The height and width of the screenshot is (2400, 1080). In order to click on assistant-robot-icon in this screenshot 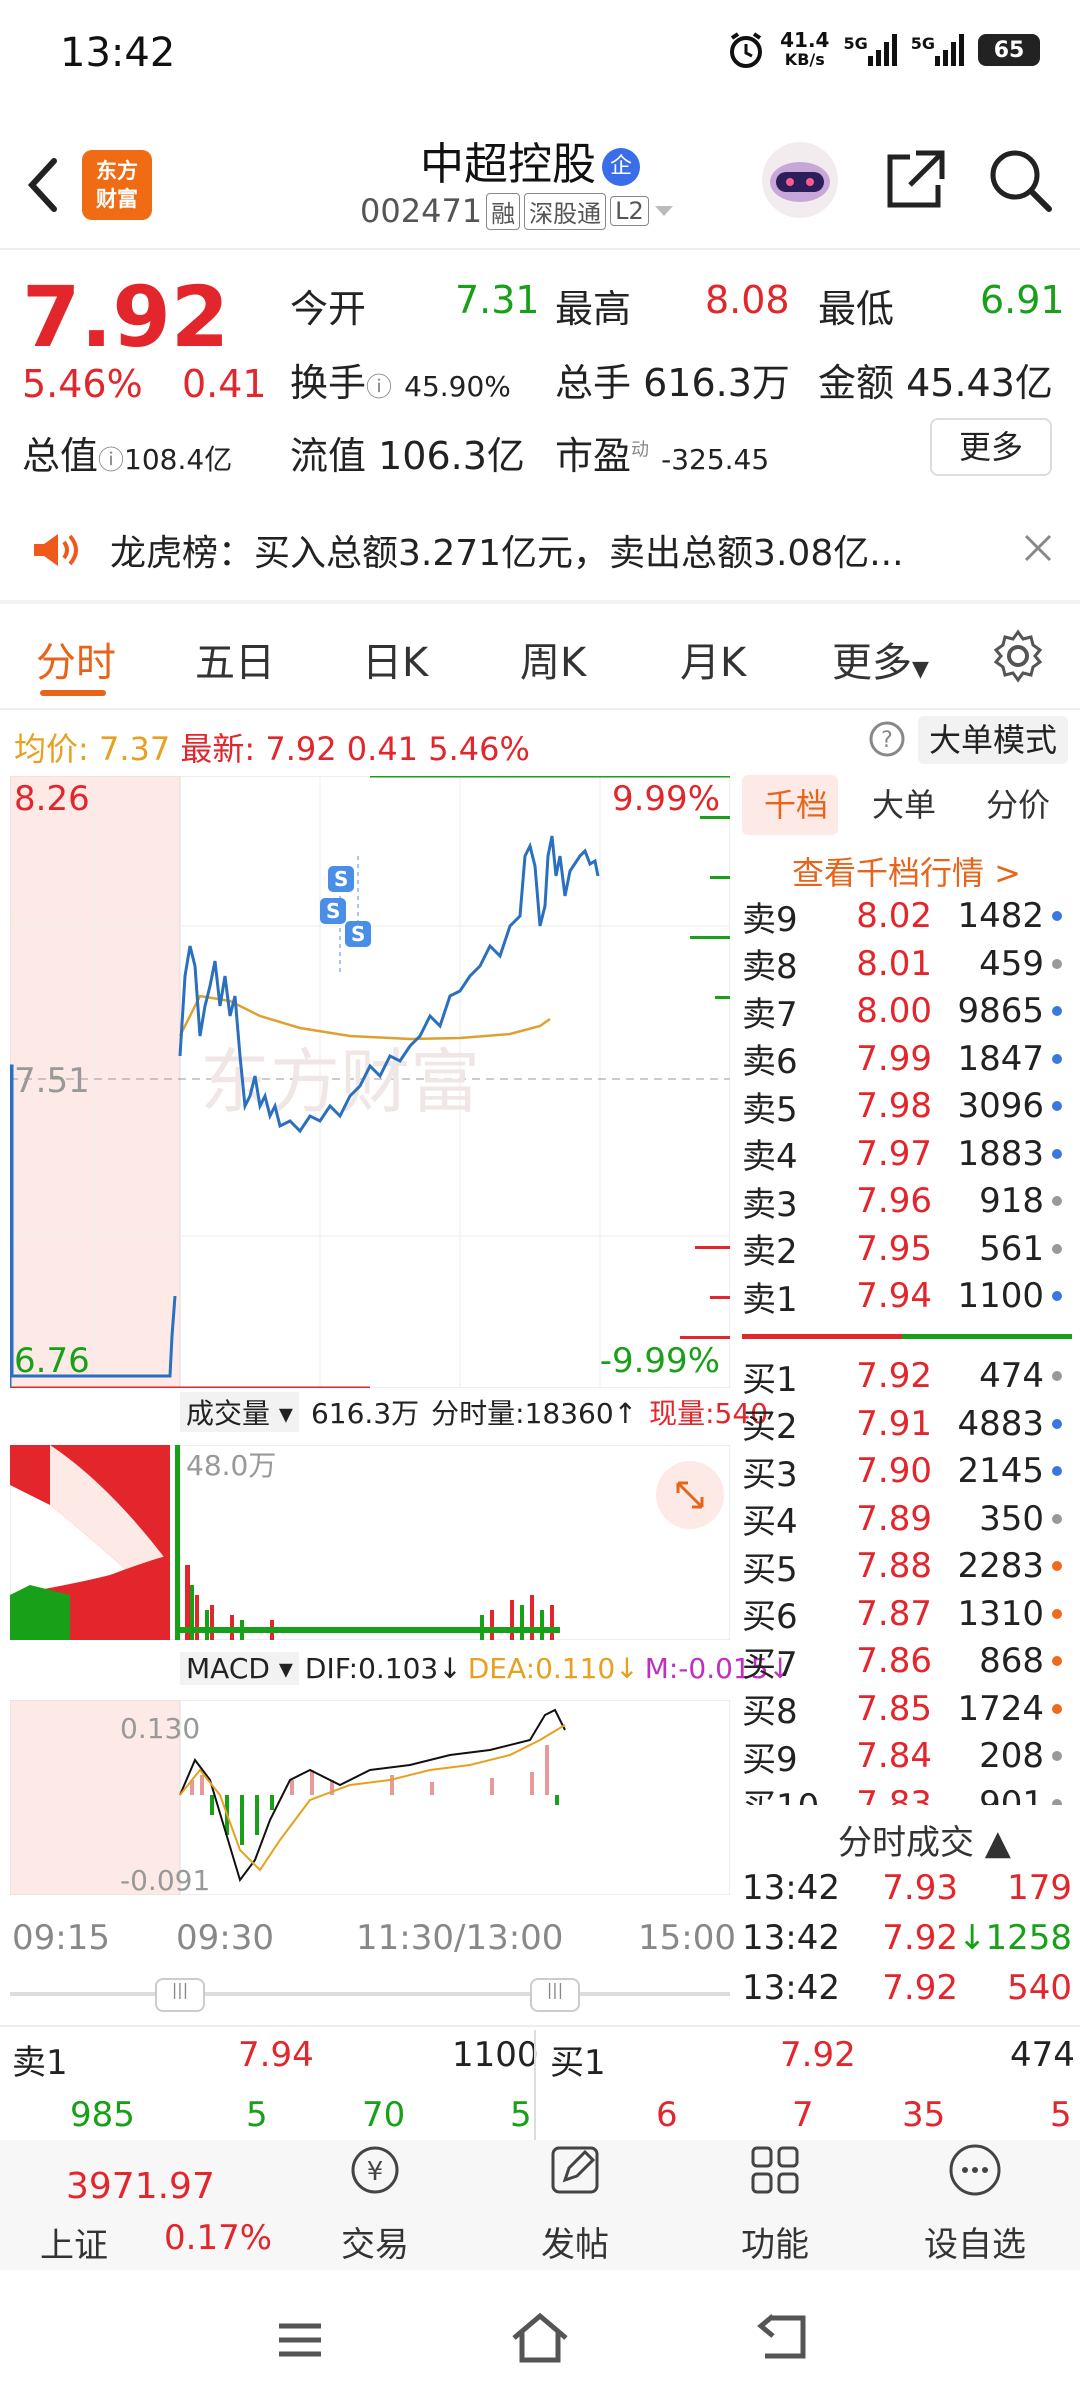, I will do `click(800, 180)`.